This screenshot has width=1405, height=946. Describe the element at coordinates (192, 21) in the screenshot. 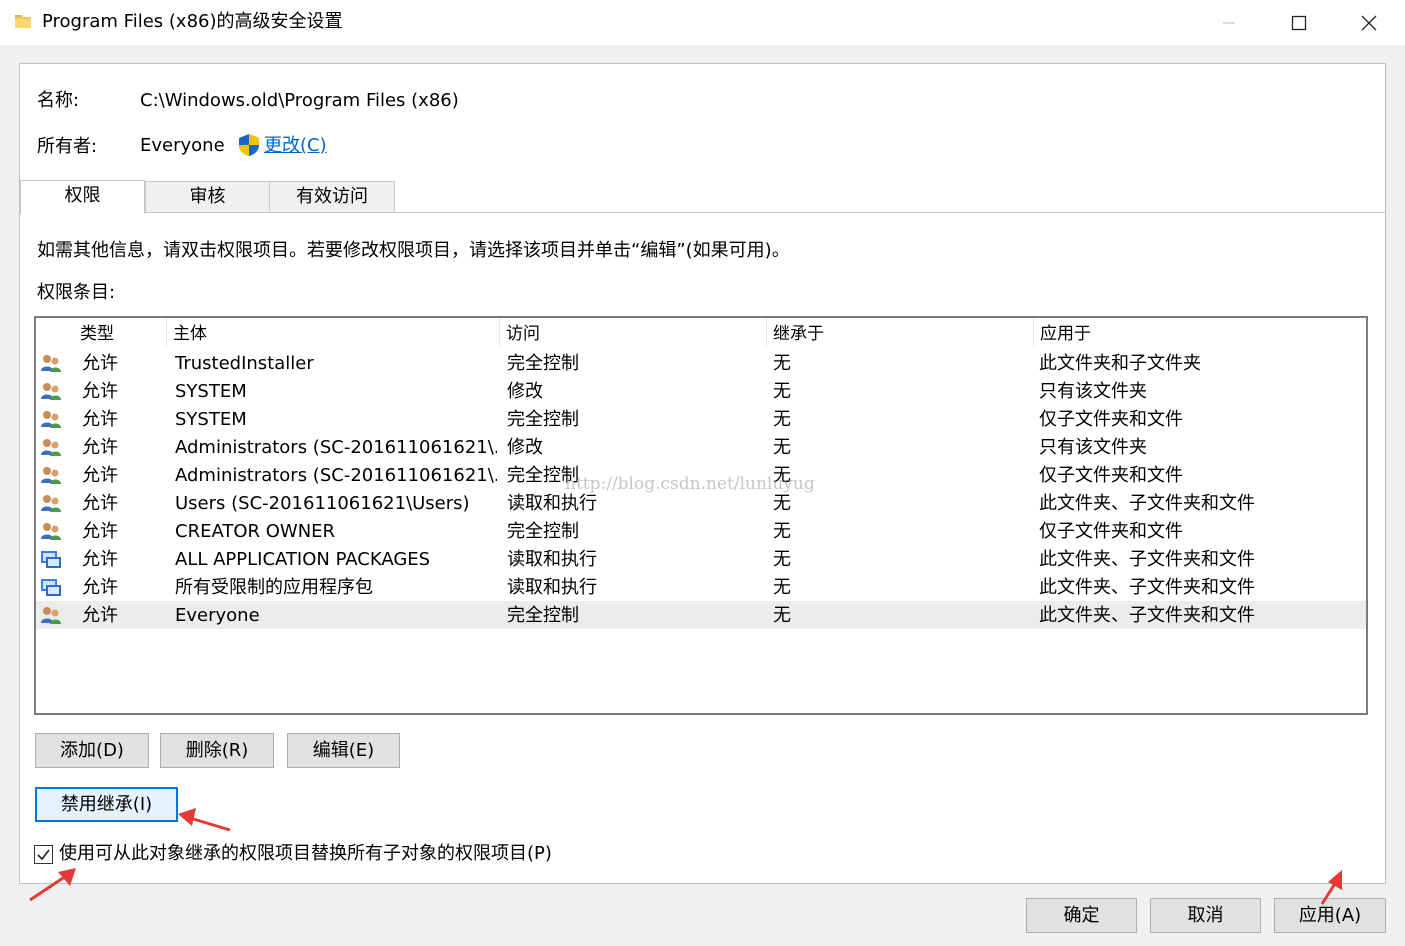

I see `window-title: Program Files (x86)的高级安全设置` at that location.